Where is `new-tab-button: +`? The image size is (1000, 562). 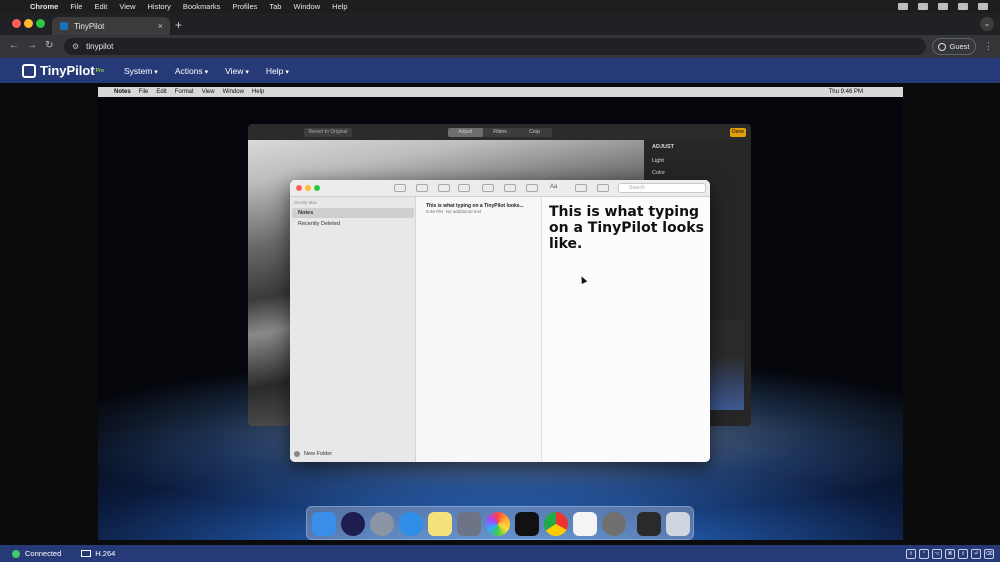
new-tab-button: + is located at coordinates (178, 25).